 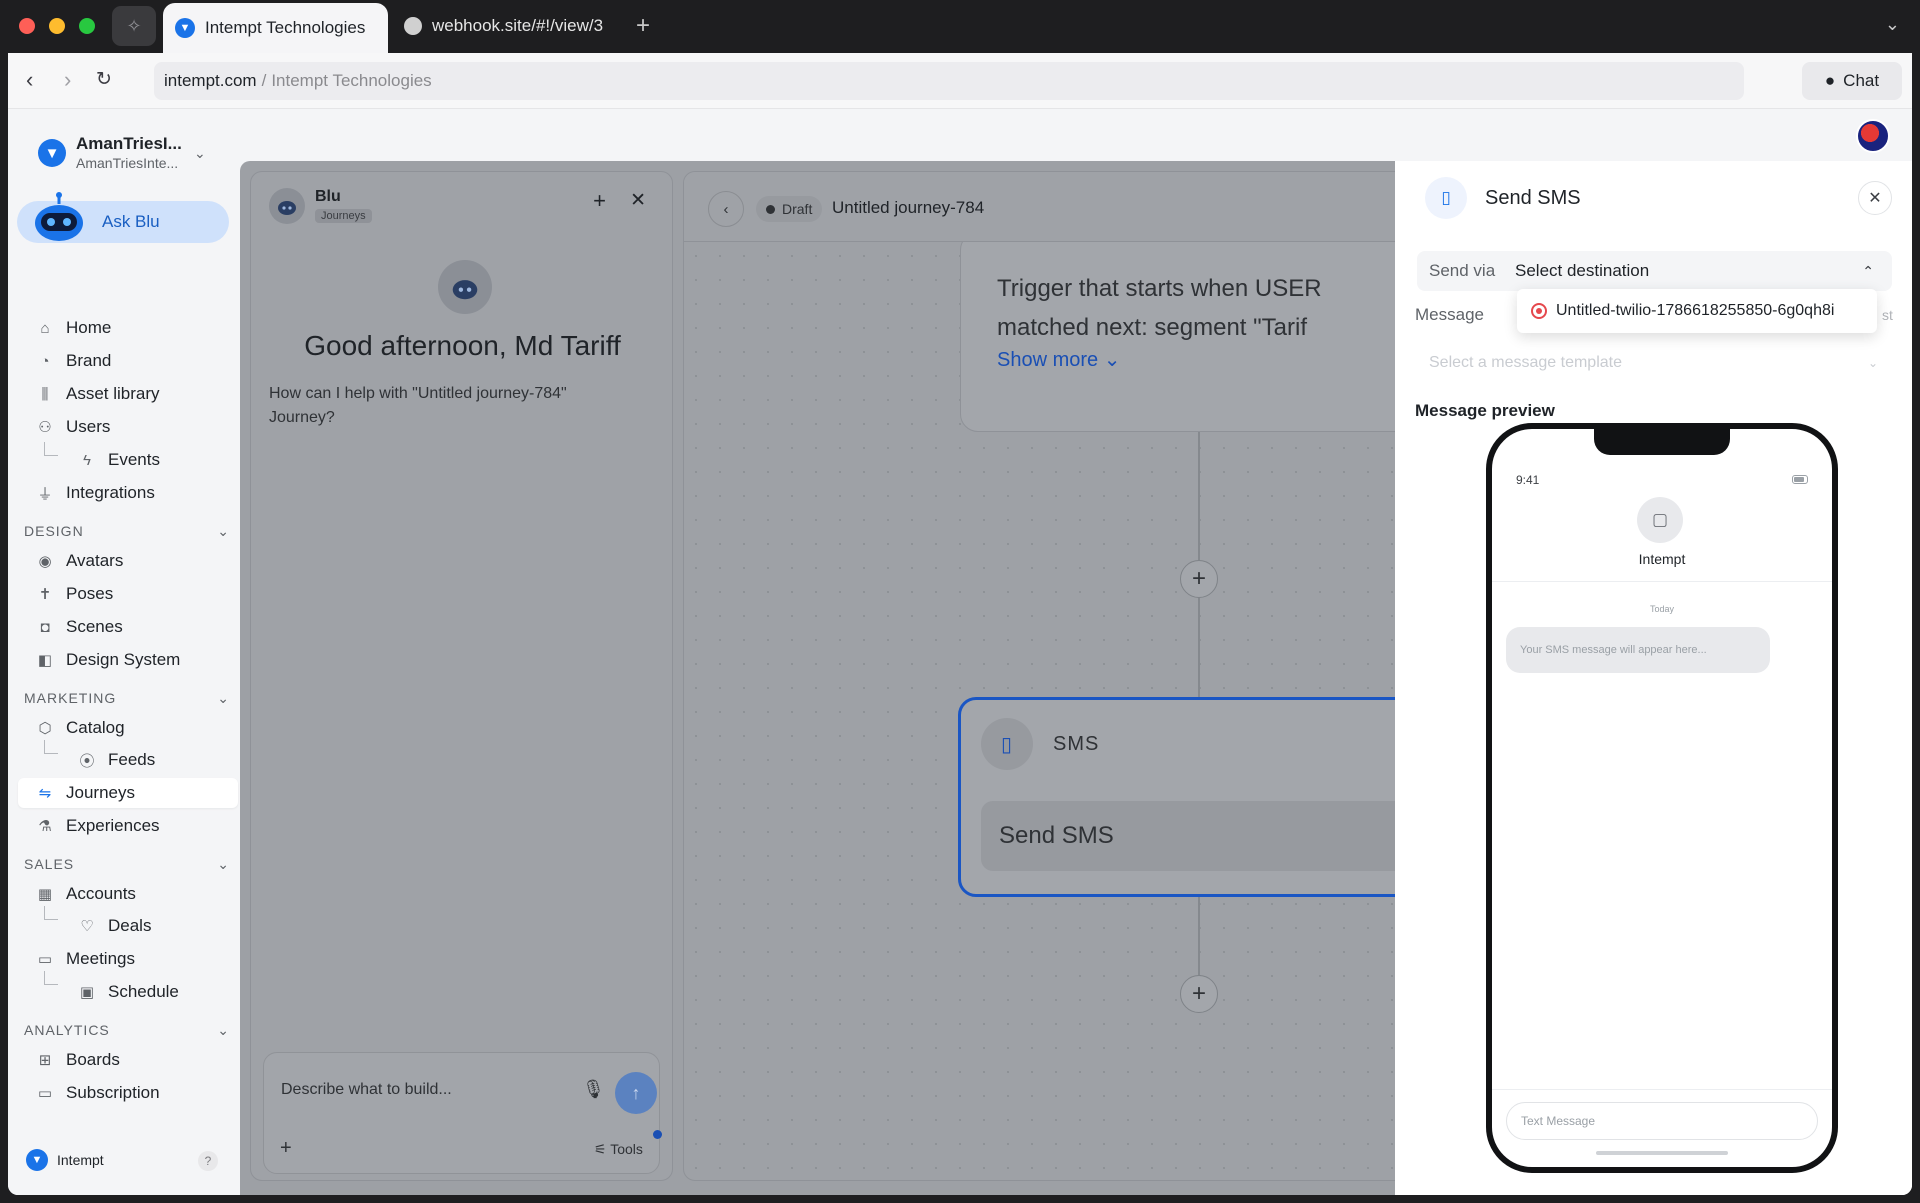 What do you see at coordinates (1873, 136) in the screenshot?
I see `user-avatar` at bounding box center [1873, 136].